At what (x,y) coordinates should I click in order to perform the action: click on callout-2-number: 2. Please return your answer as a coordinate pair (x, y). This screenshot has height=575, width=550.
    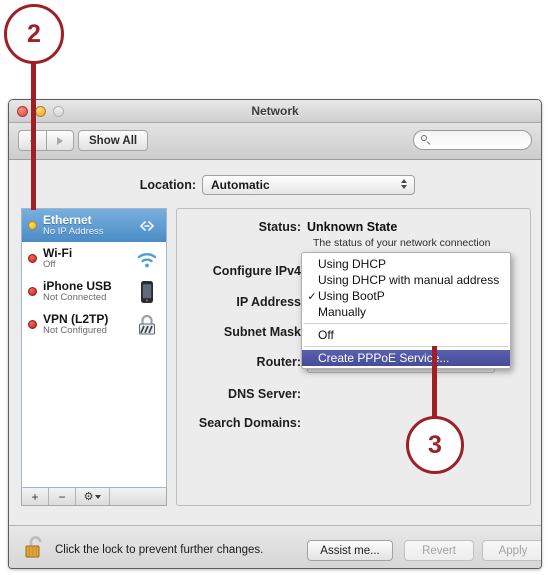
    Looking at the image, I should click on (34, 33).